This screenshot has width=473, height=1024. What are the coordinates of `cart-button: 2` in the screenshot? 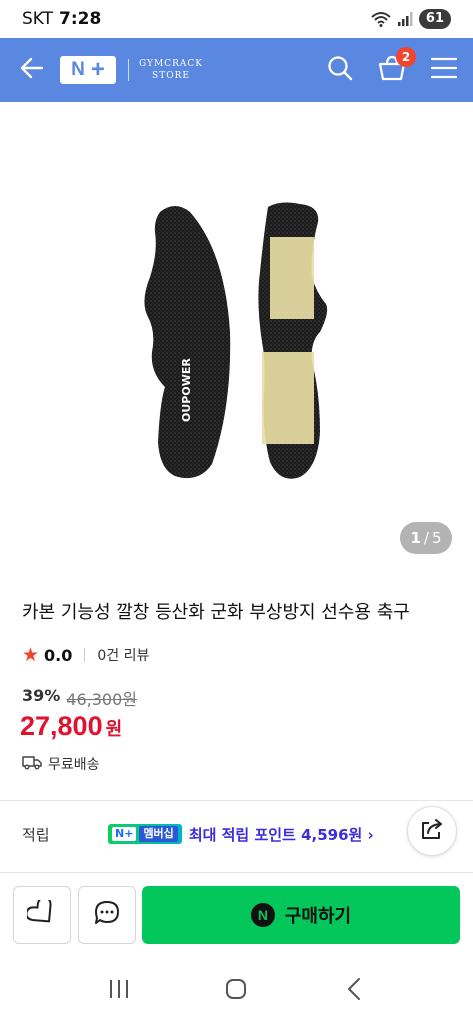 It's located at (396, 66).